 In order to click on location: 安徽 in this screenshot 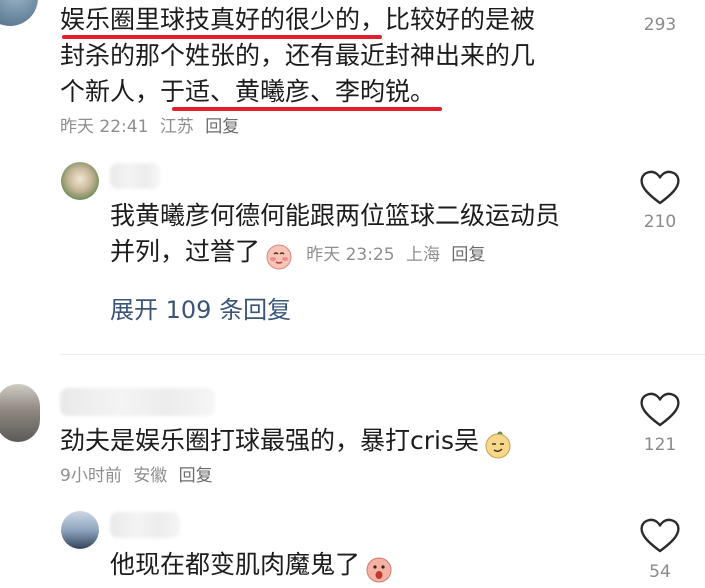, I will do `click(150, 476)`.